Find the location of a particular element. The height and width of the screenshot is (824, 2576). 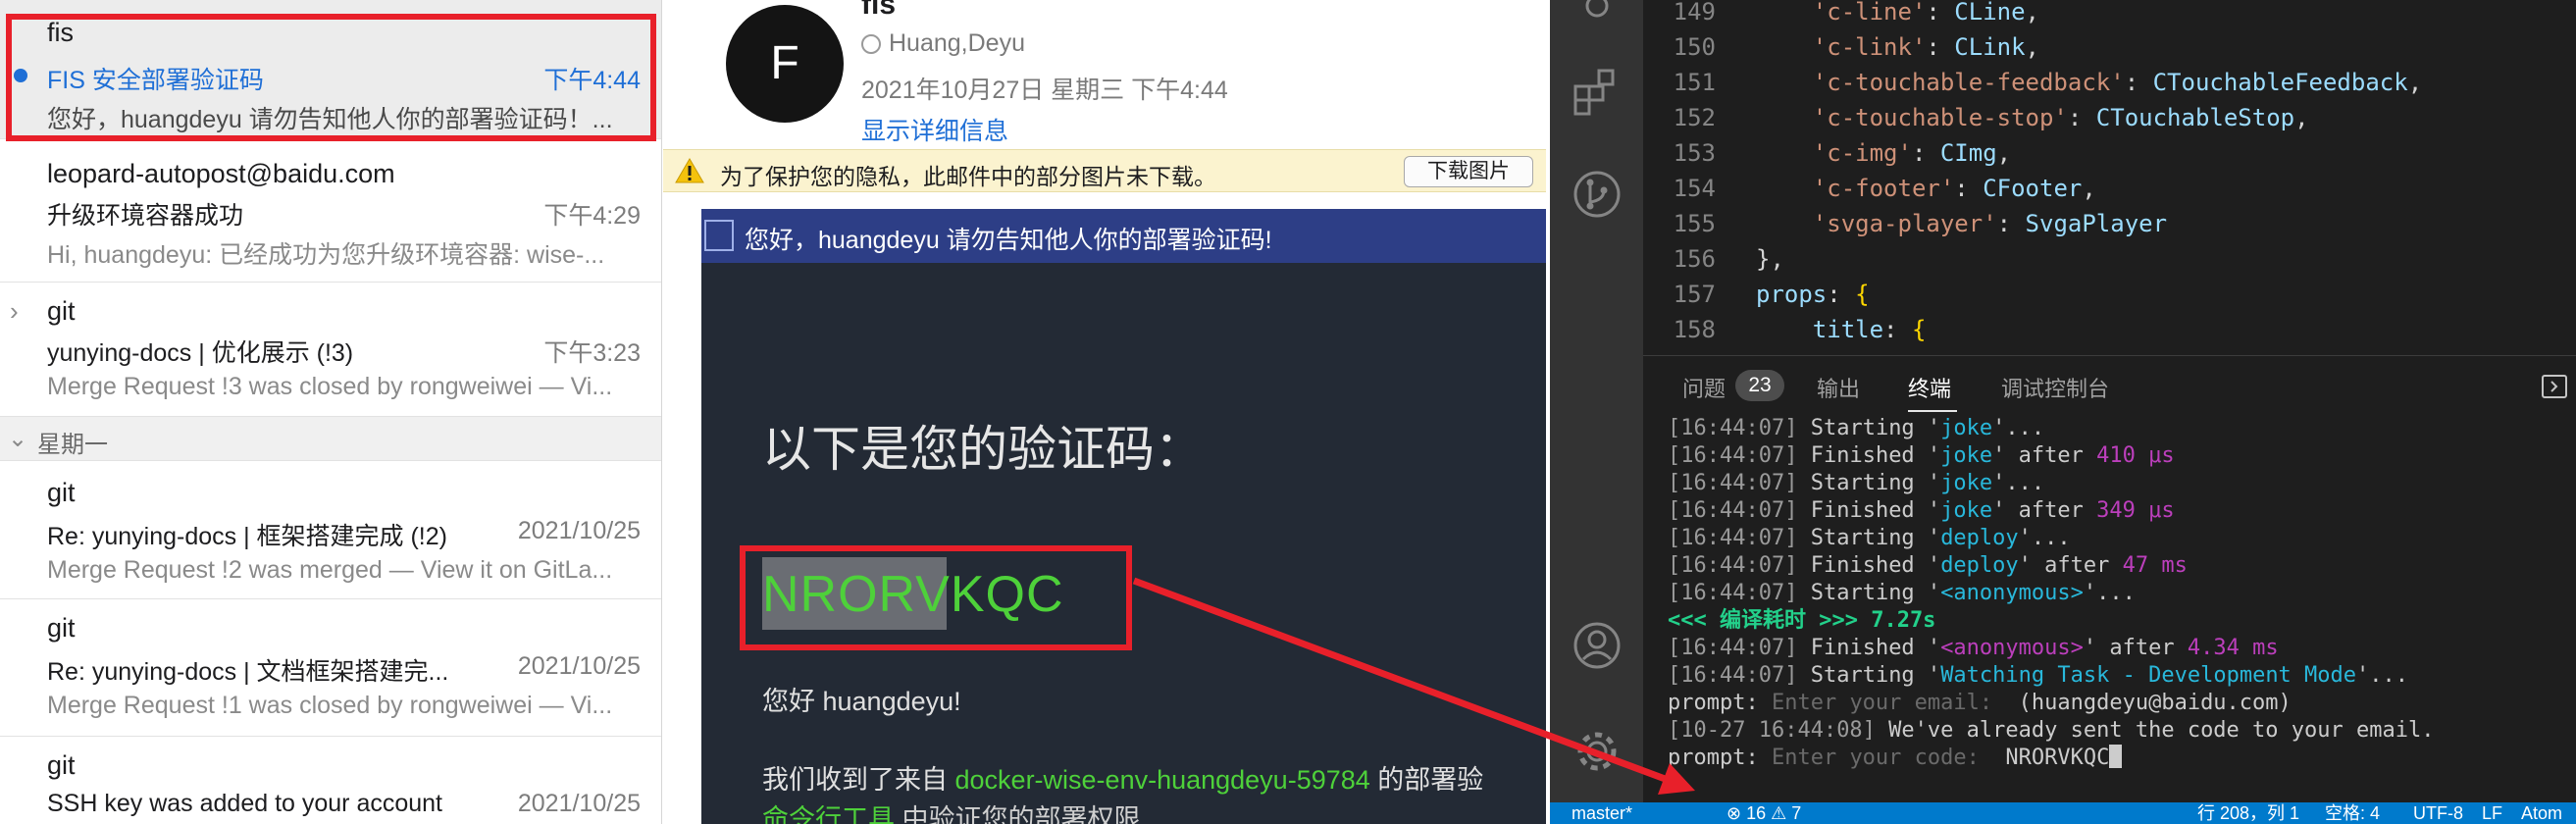

debug-icon is located at coordinates (1597, 15).